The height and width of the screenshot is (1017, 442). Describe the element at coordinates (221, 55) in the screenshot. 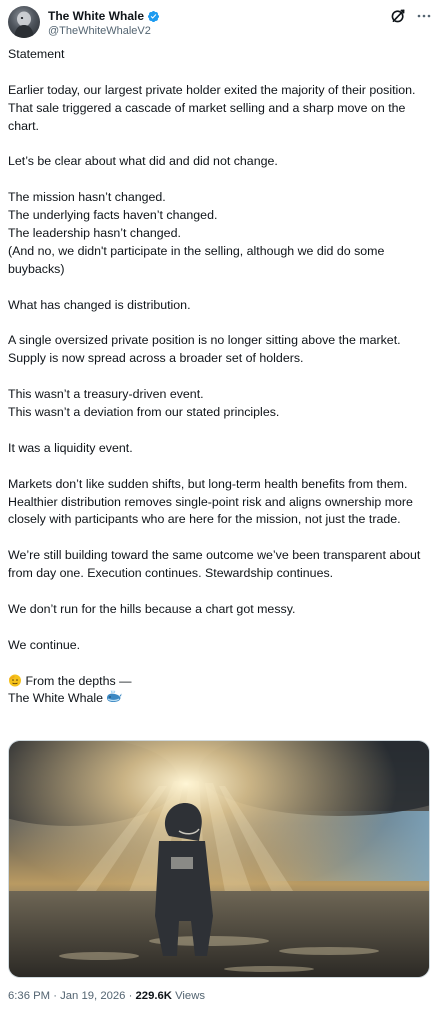

I see `paragraph: Statement` at that location.